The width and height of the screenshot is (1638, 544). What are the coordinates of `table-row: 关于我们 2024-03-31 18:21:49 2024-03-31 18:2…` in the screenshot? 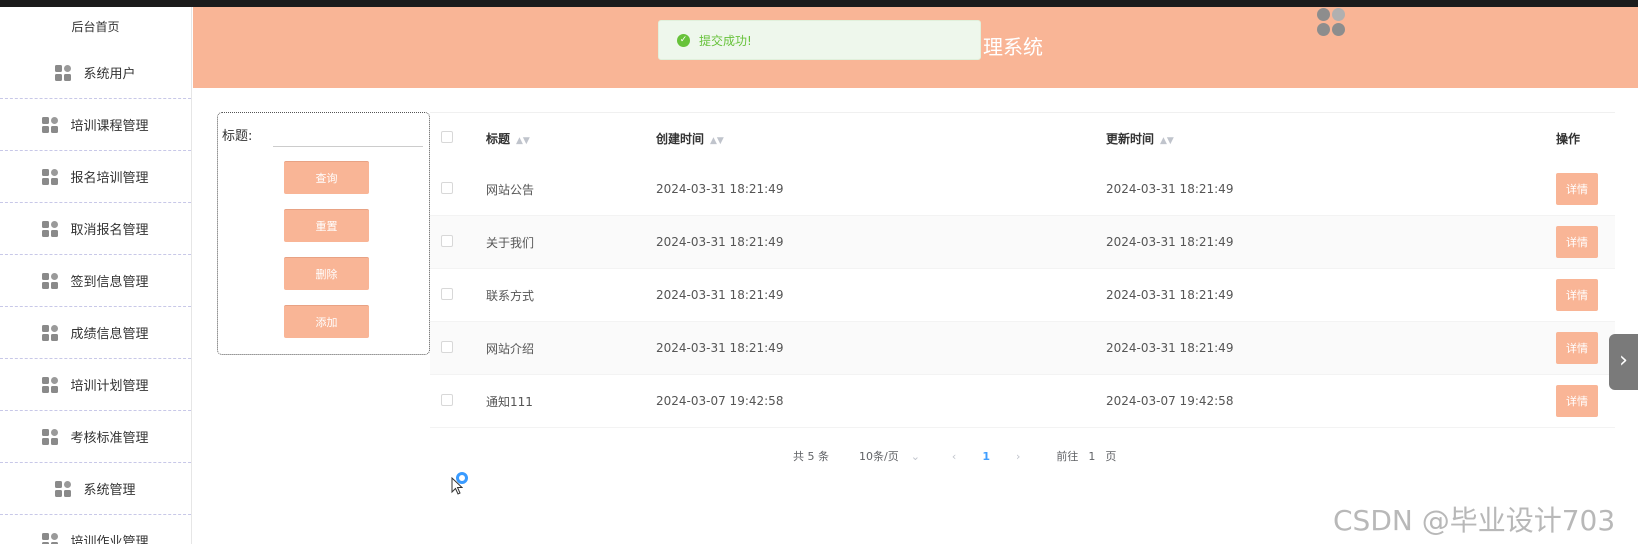 It's located at (1022, 242).